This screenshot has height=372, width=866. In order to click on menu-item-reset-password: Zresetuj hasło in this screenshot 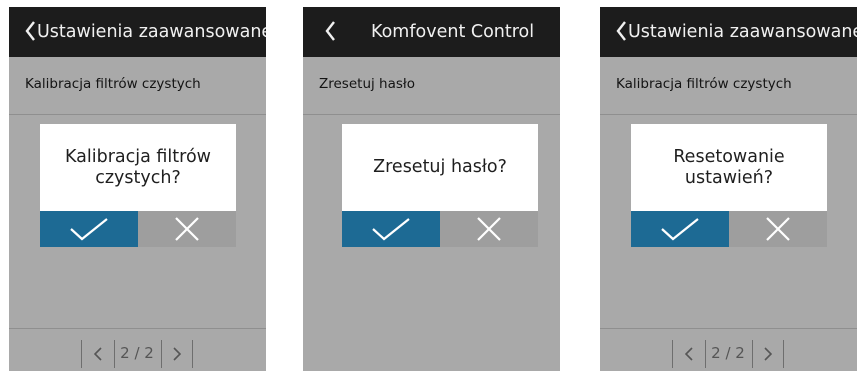, I will do `click(431, 86)`.